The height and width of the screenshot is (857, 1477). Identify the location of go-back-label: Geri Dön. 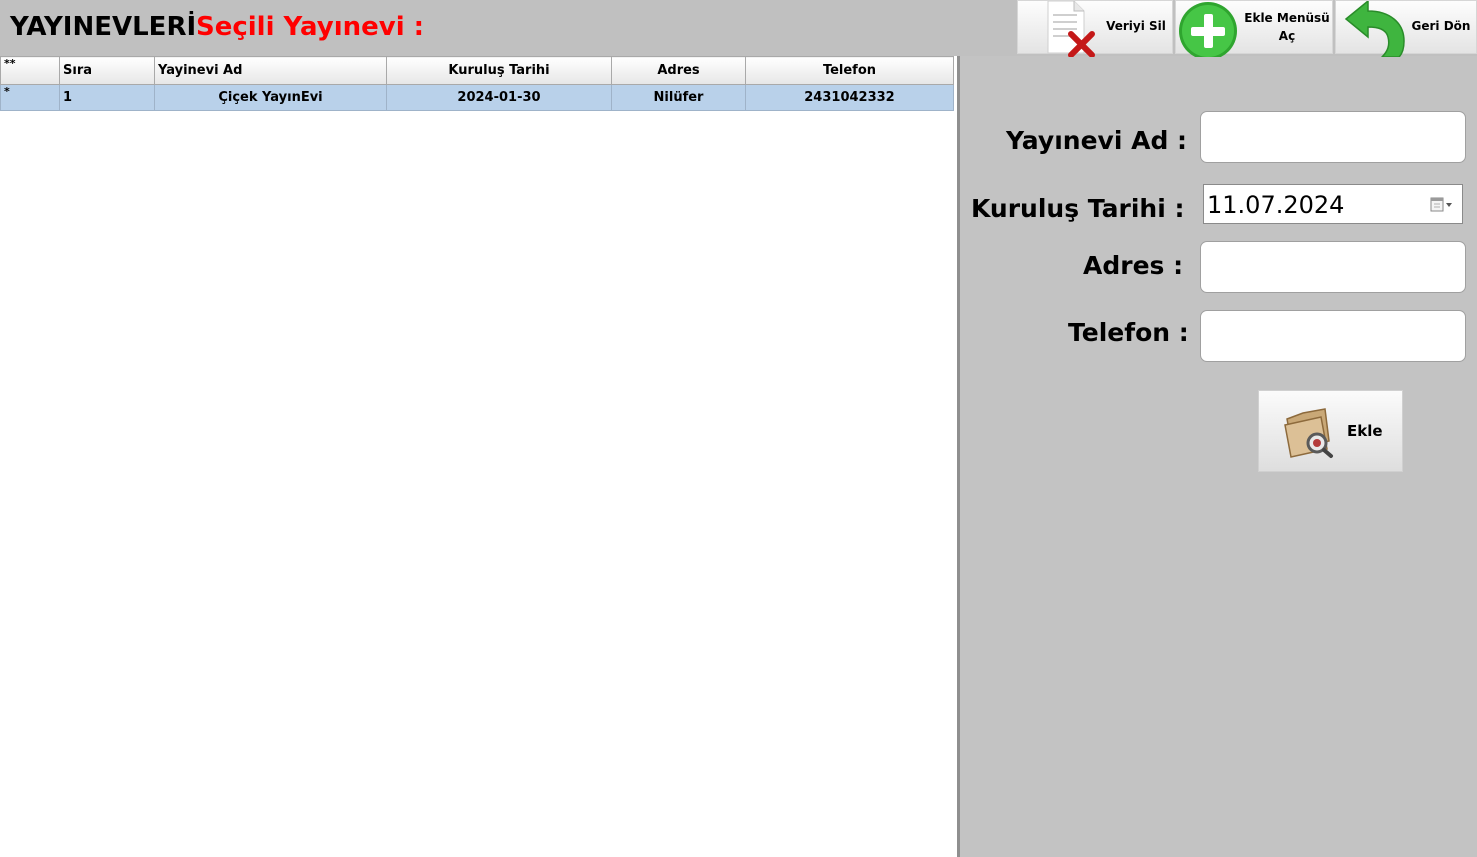
(1441, 26).